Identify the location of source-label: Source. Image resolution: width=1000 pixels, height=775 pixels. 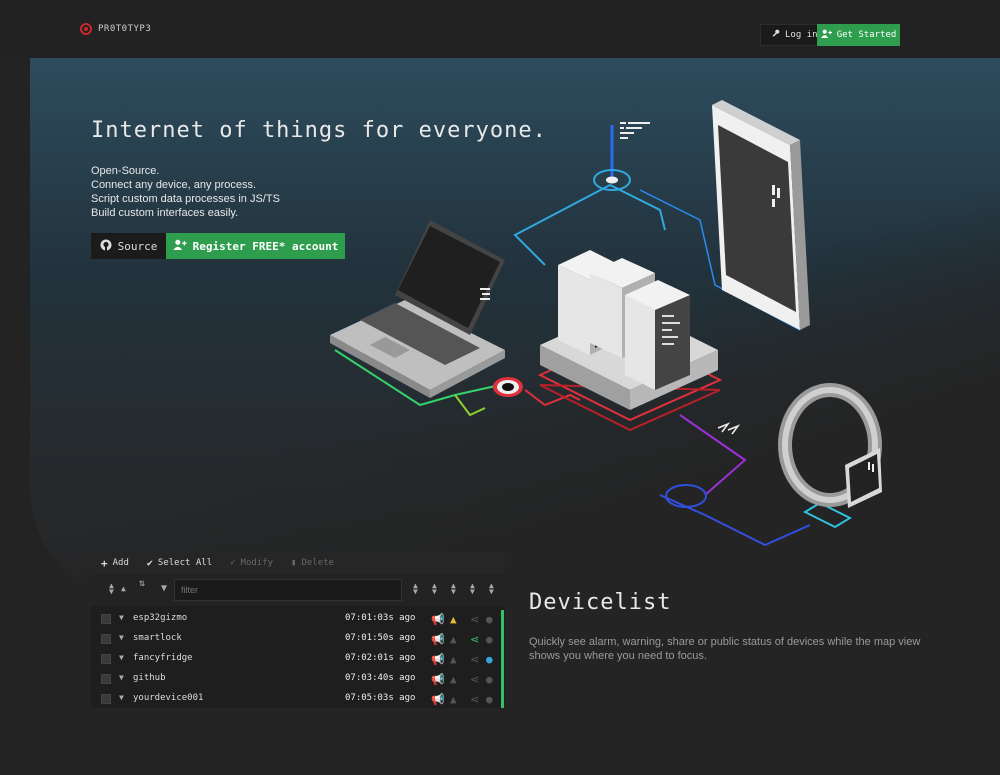
(137, 246).